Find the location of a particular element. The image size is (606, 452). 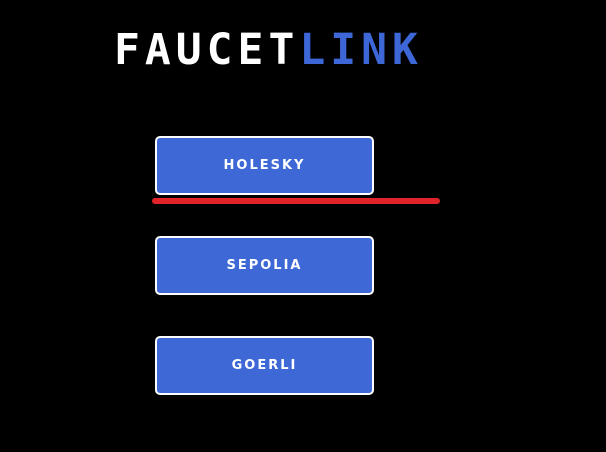

red-underline-mark is located at coordinates (296, 201).